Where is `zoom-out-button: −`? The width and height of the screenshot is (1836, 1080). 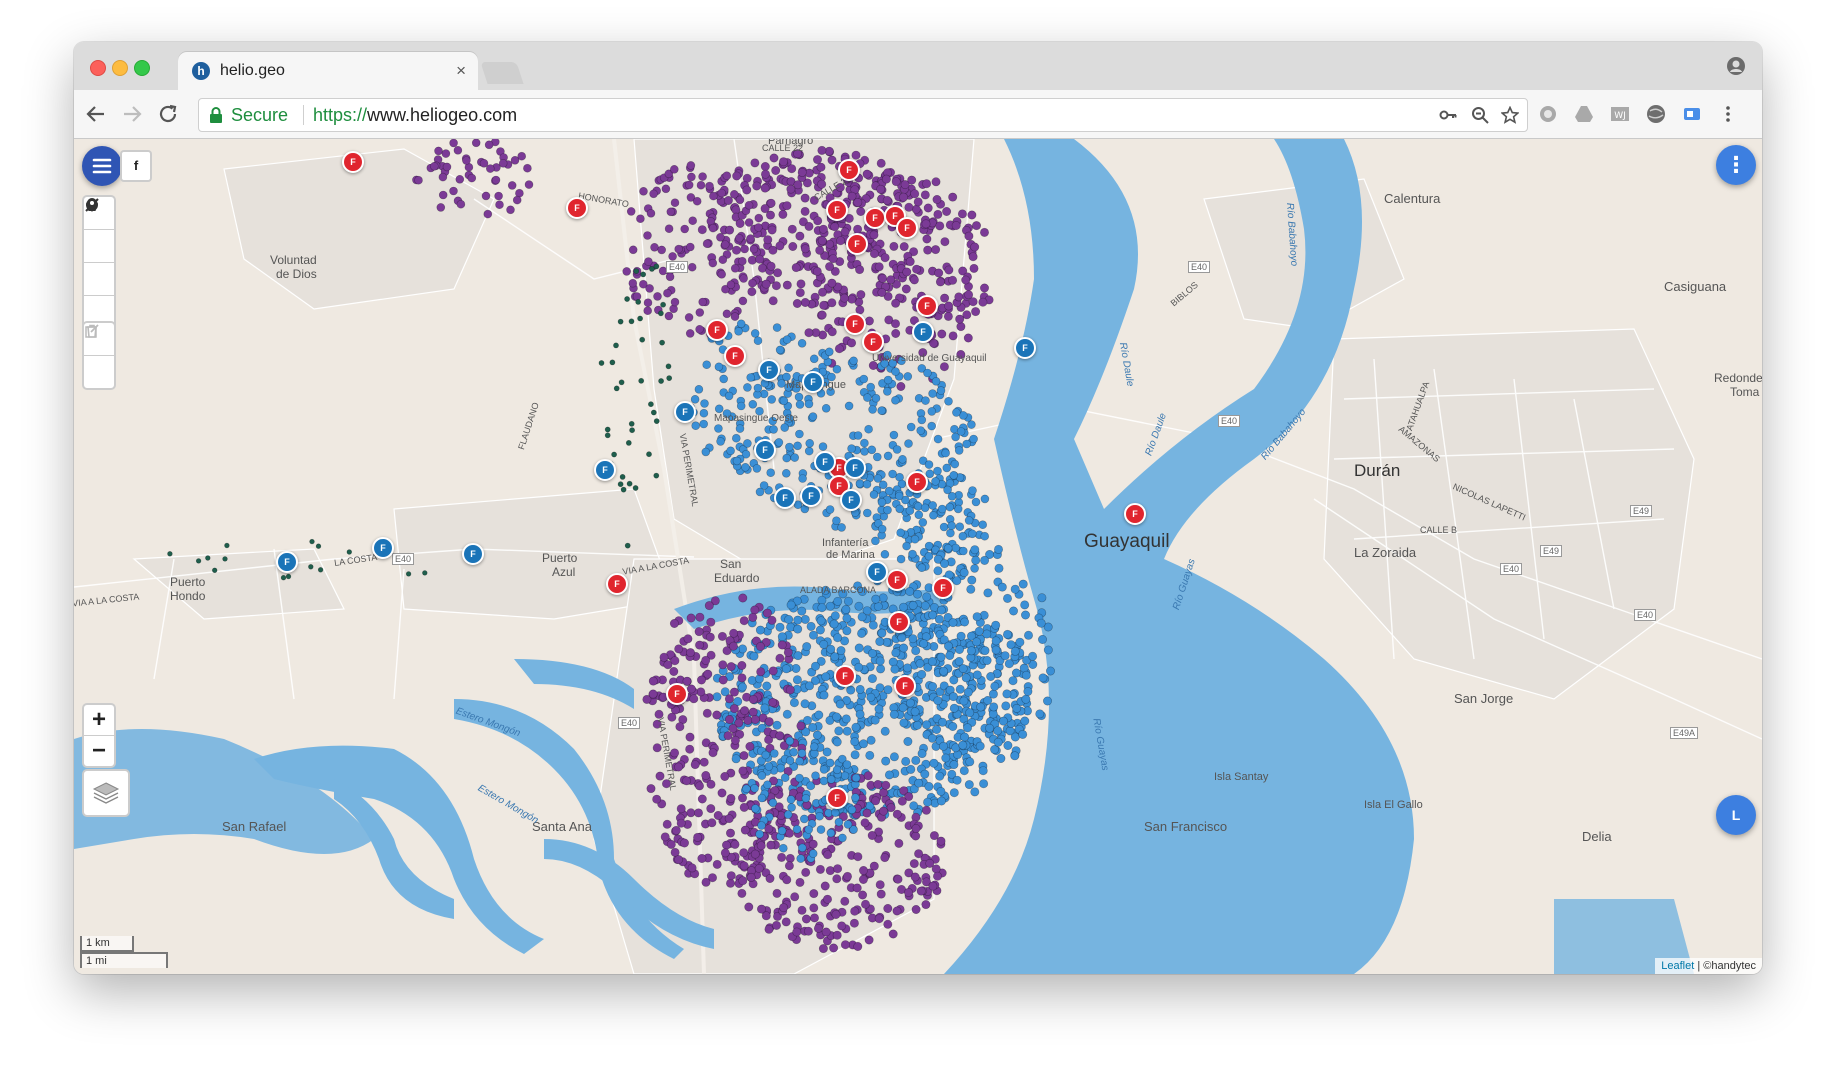 zoom-out-button: − is located at coordinates (99, 751).